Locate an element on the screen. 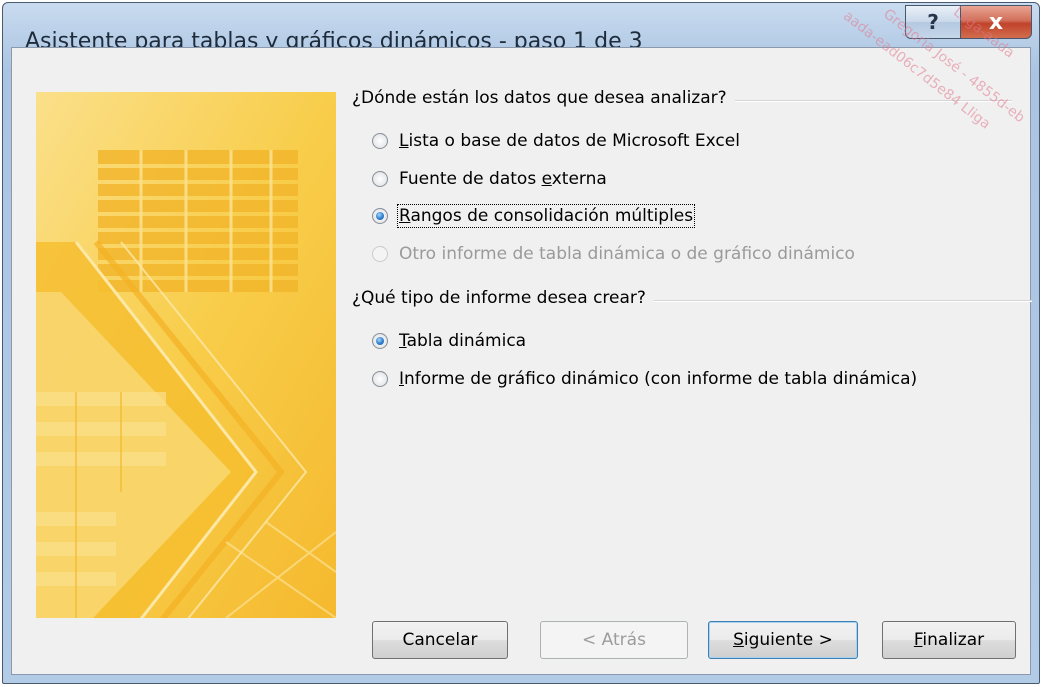 This screenshot has height=687, width=1043. radio-label-pivot-table: Tabla dinámica is located at coordinates (463, 341).